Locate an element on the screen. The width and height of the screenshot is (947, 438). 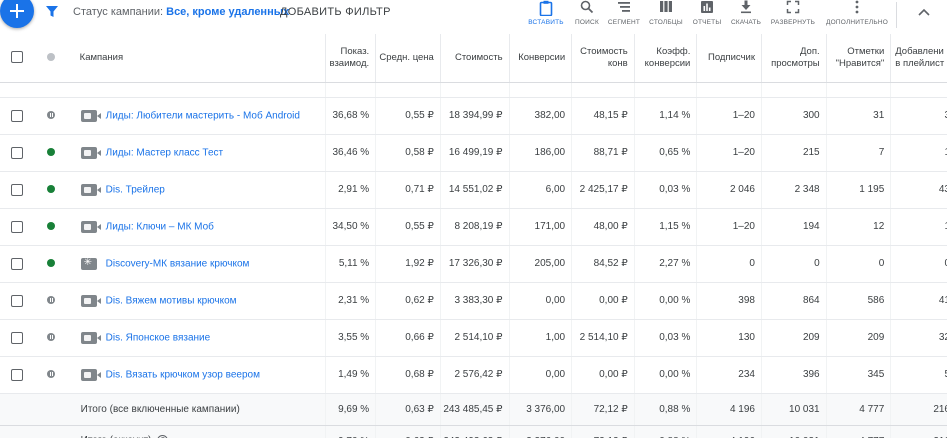
cell-cost: 8 208,19 ₽ is located at coordinates (475, 227).